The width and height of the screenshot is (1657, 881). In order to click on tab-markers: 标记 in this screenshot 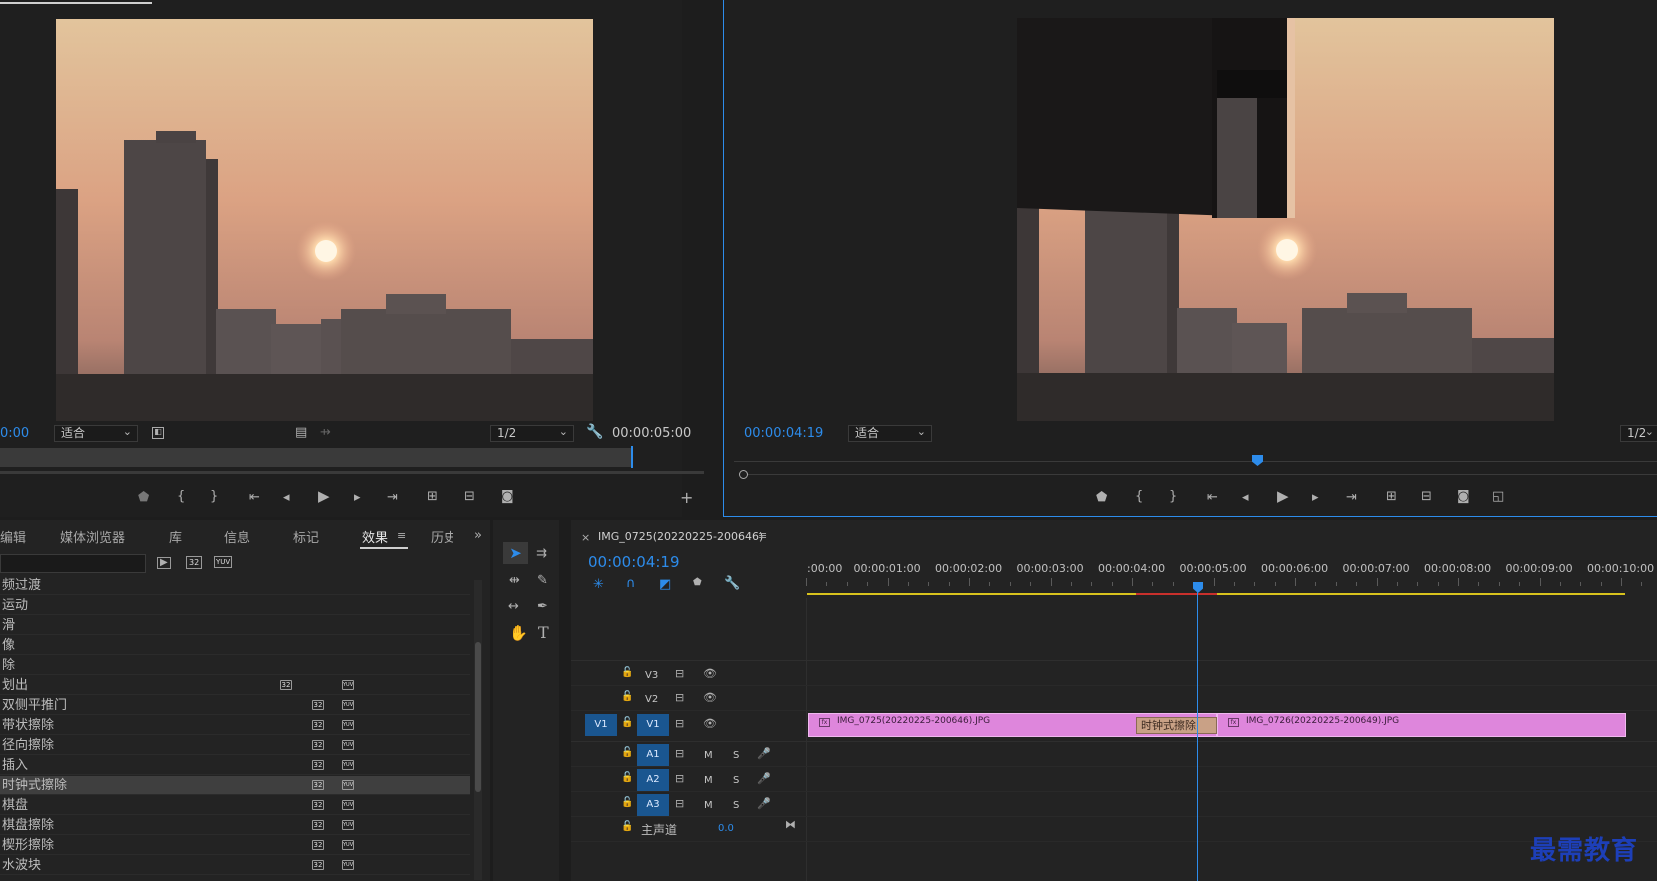, I will do `click(306, 536)`.